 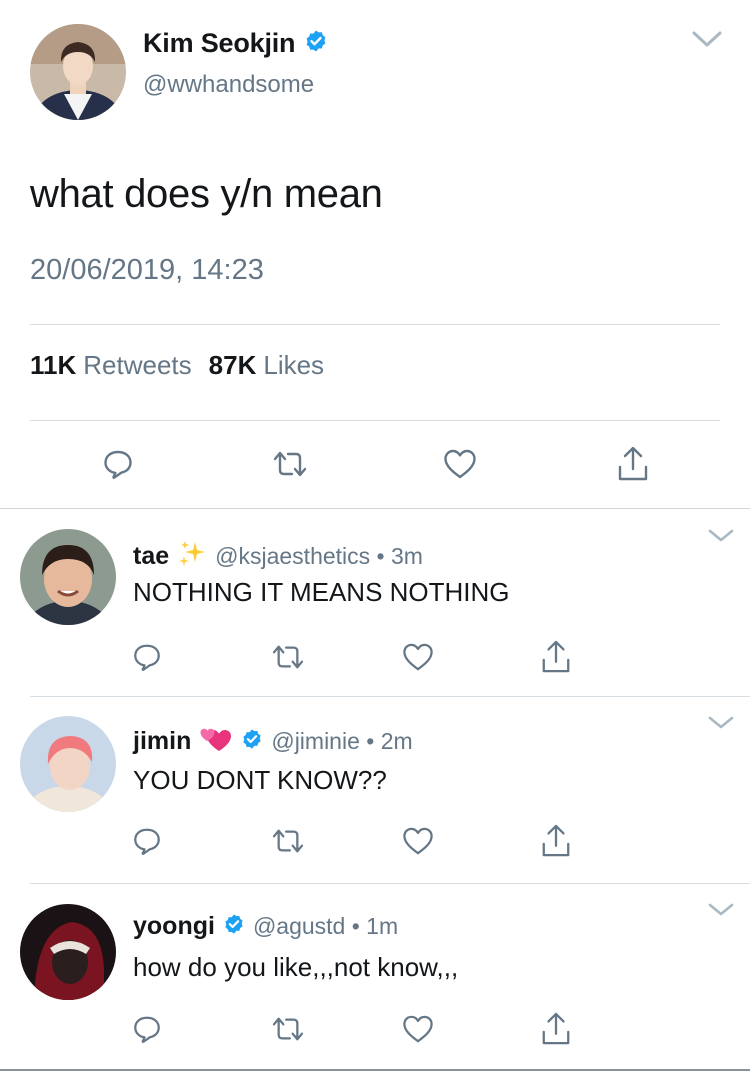 I want to click on author-handle: @wwhandsome, so click(x=228, y=85).